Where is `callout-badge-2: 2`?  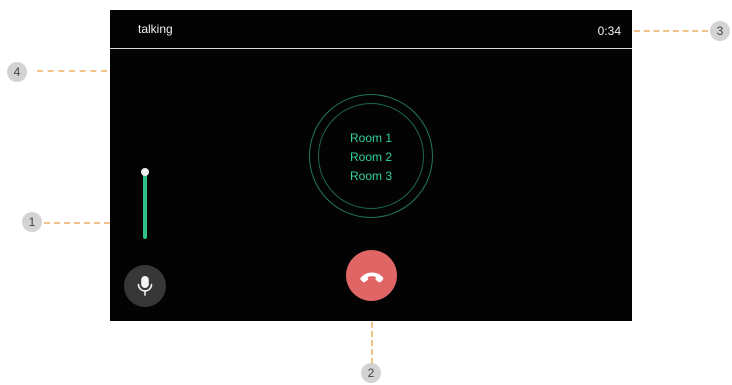
callout-badge-2: 2 is located at coordinates (371, 373).